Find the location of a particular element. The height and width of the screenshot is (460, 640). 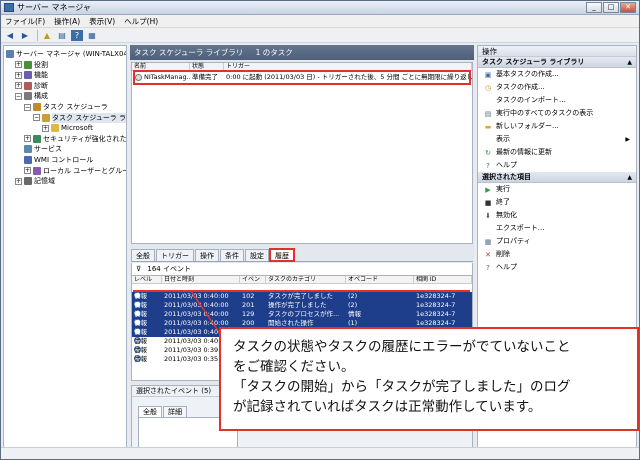

filter-icon: ⊽ is located at coordinates (138, 269).